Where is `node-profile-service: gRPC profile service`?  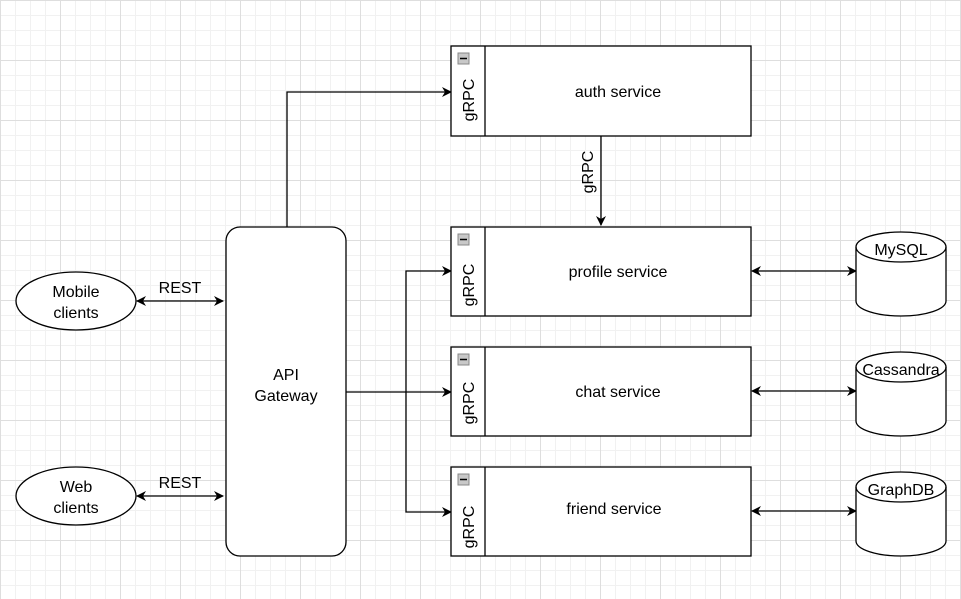
node-profile-service: gRPC profile service is located at coordinates (601, 271).